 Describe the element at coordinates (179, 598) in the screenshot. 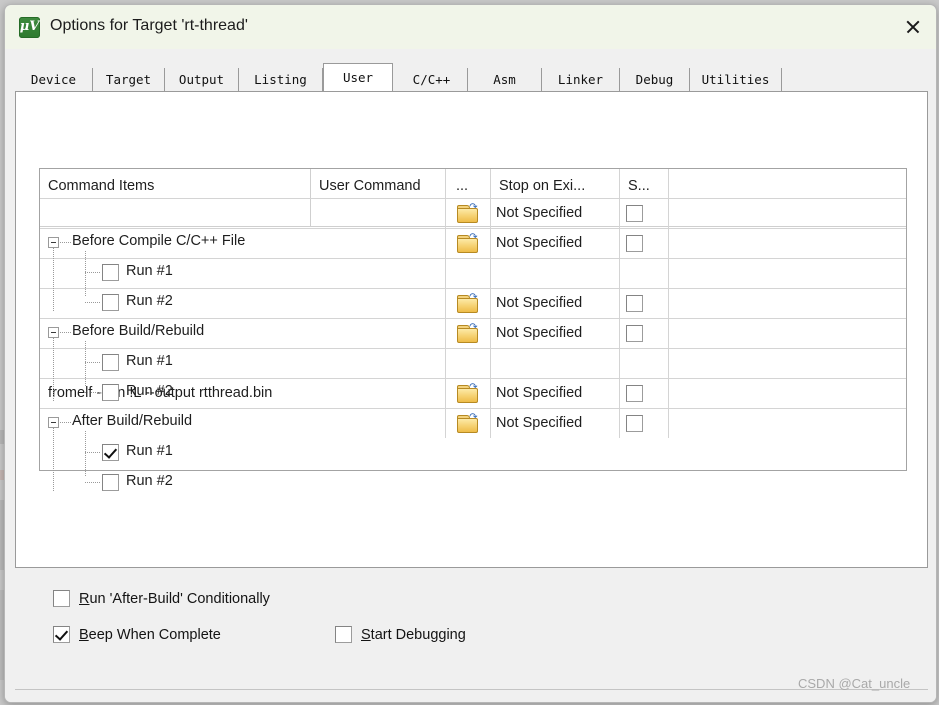

I see `option-rest: un 'After-Build' Conditionally` at that location.